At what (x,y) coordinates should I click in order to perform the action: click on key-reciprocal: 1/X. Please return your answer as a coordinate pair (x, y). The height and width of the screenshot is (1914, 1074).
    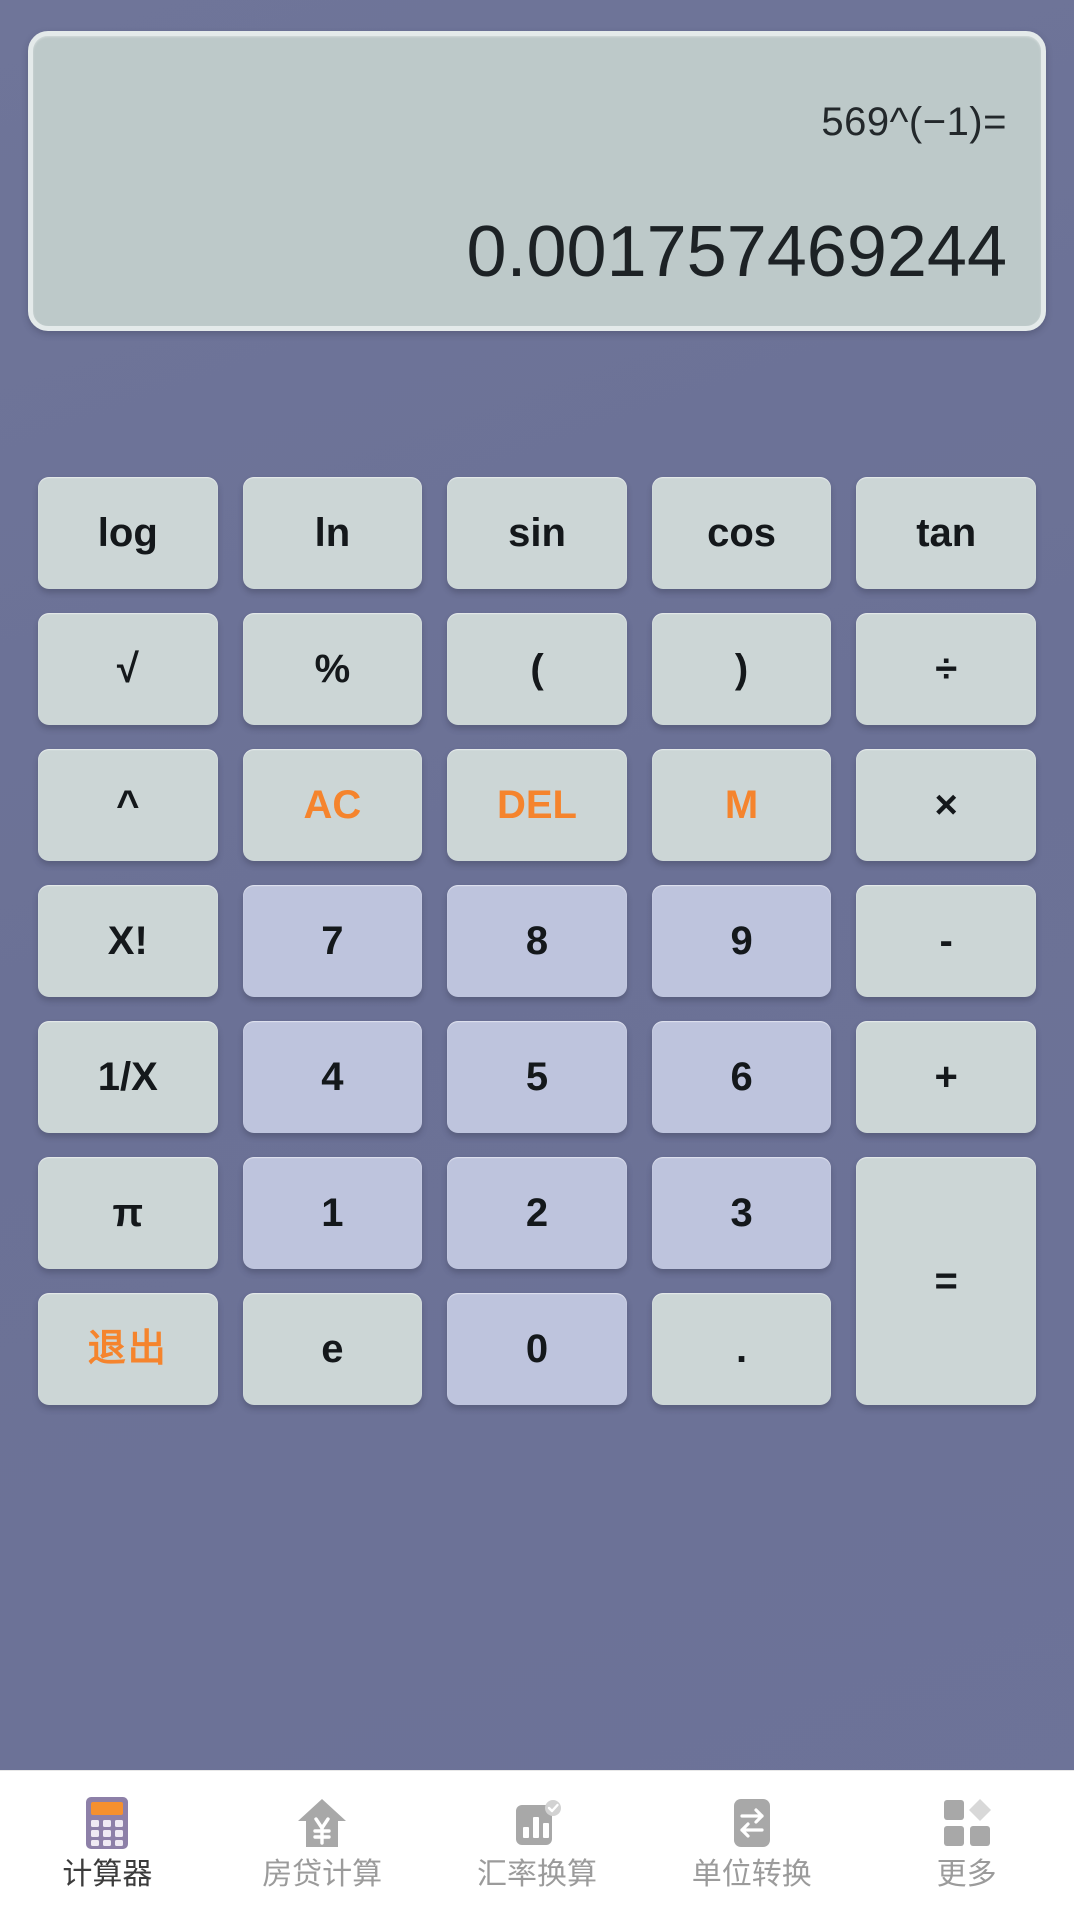
    Looking at the image, I should click on (128, 1077).